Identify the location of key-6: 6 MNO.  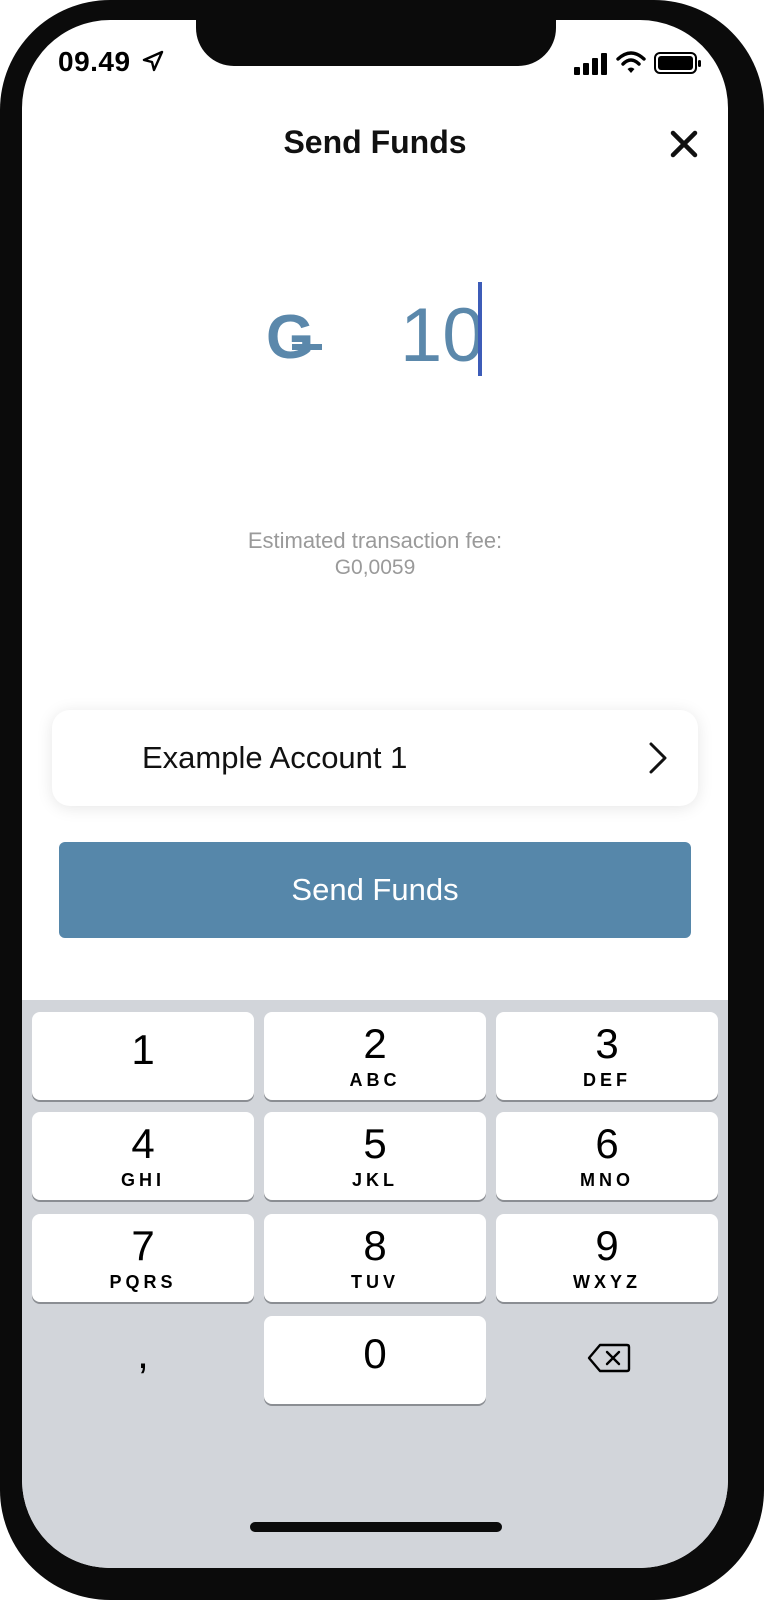
(607, 1156).